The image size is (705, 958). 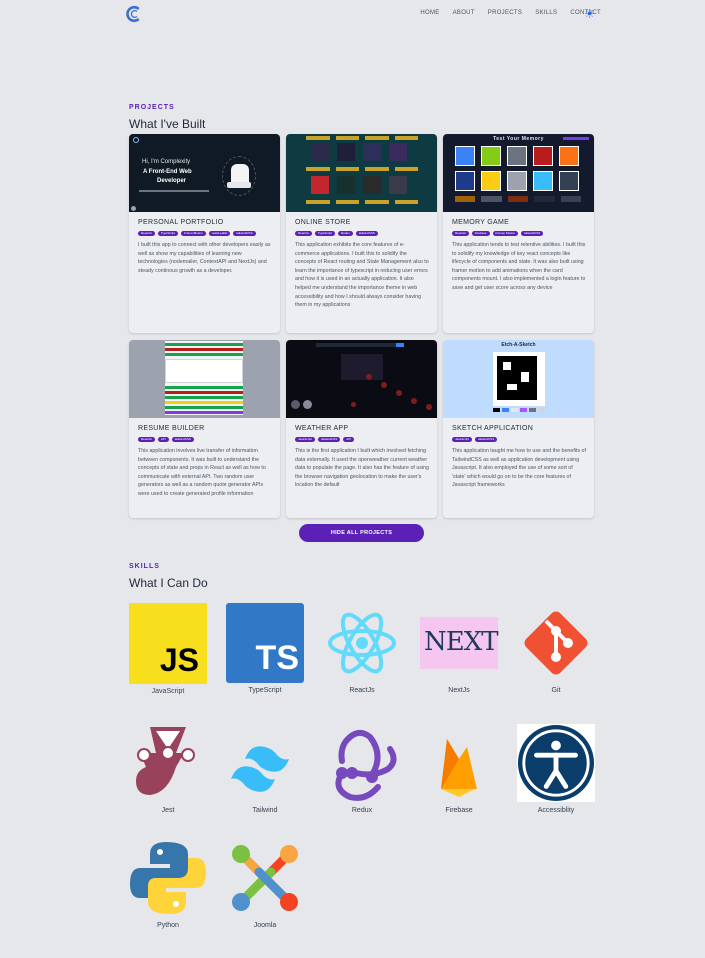 What do you see at coordinates (459, 690) in the screenshot?
I see `skill-label: NextJs` at bounding box center [459, 690].